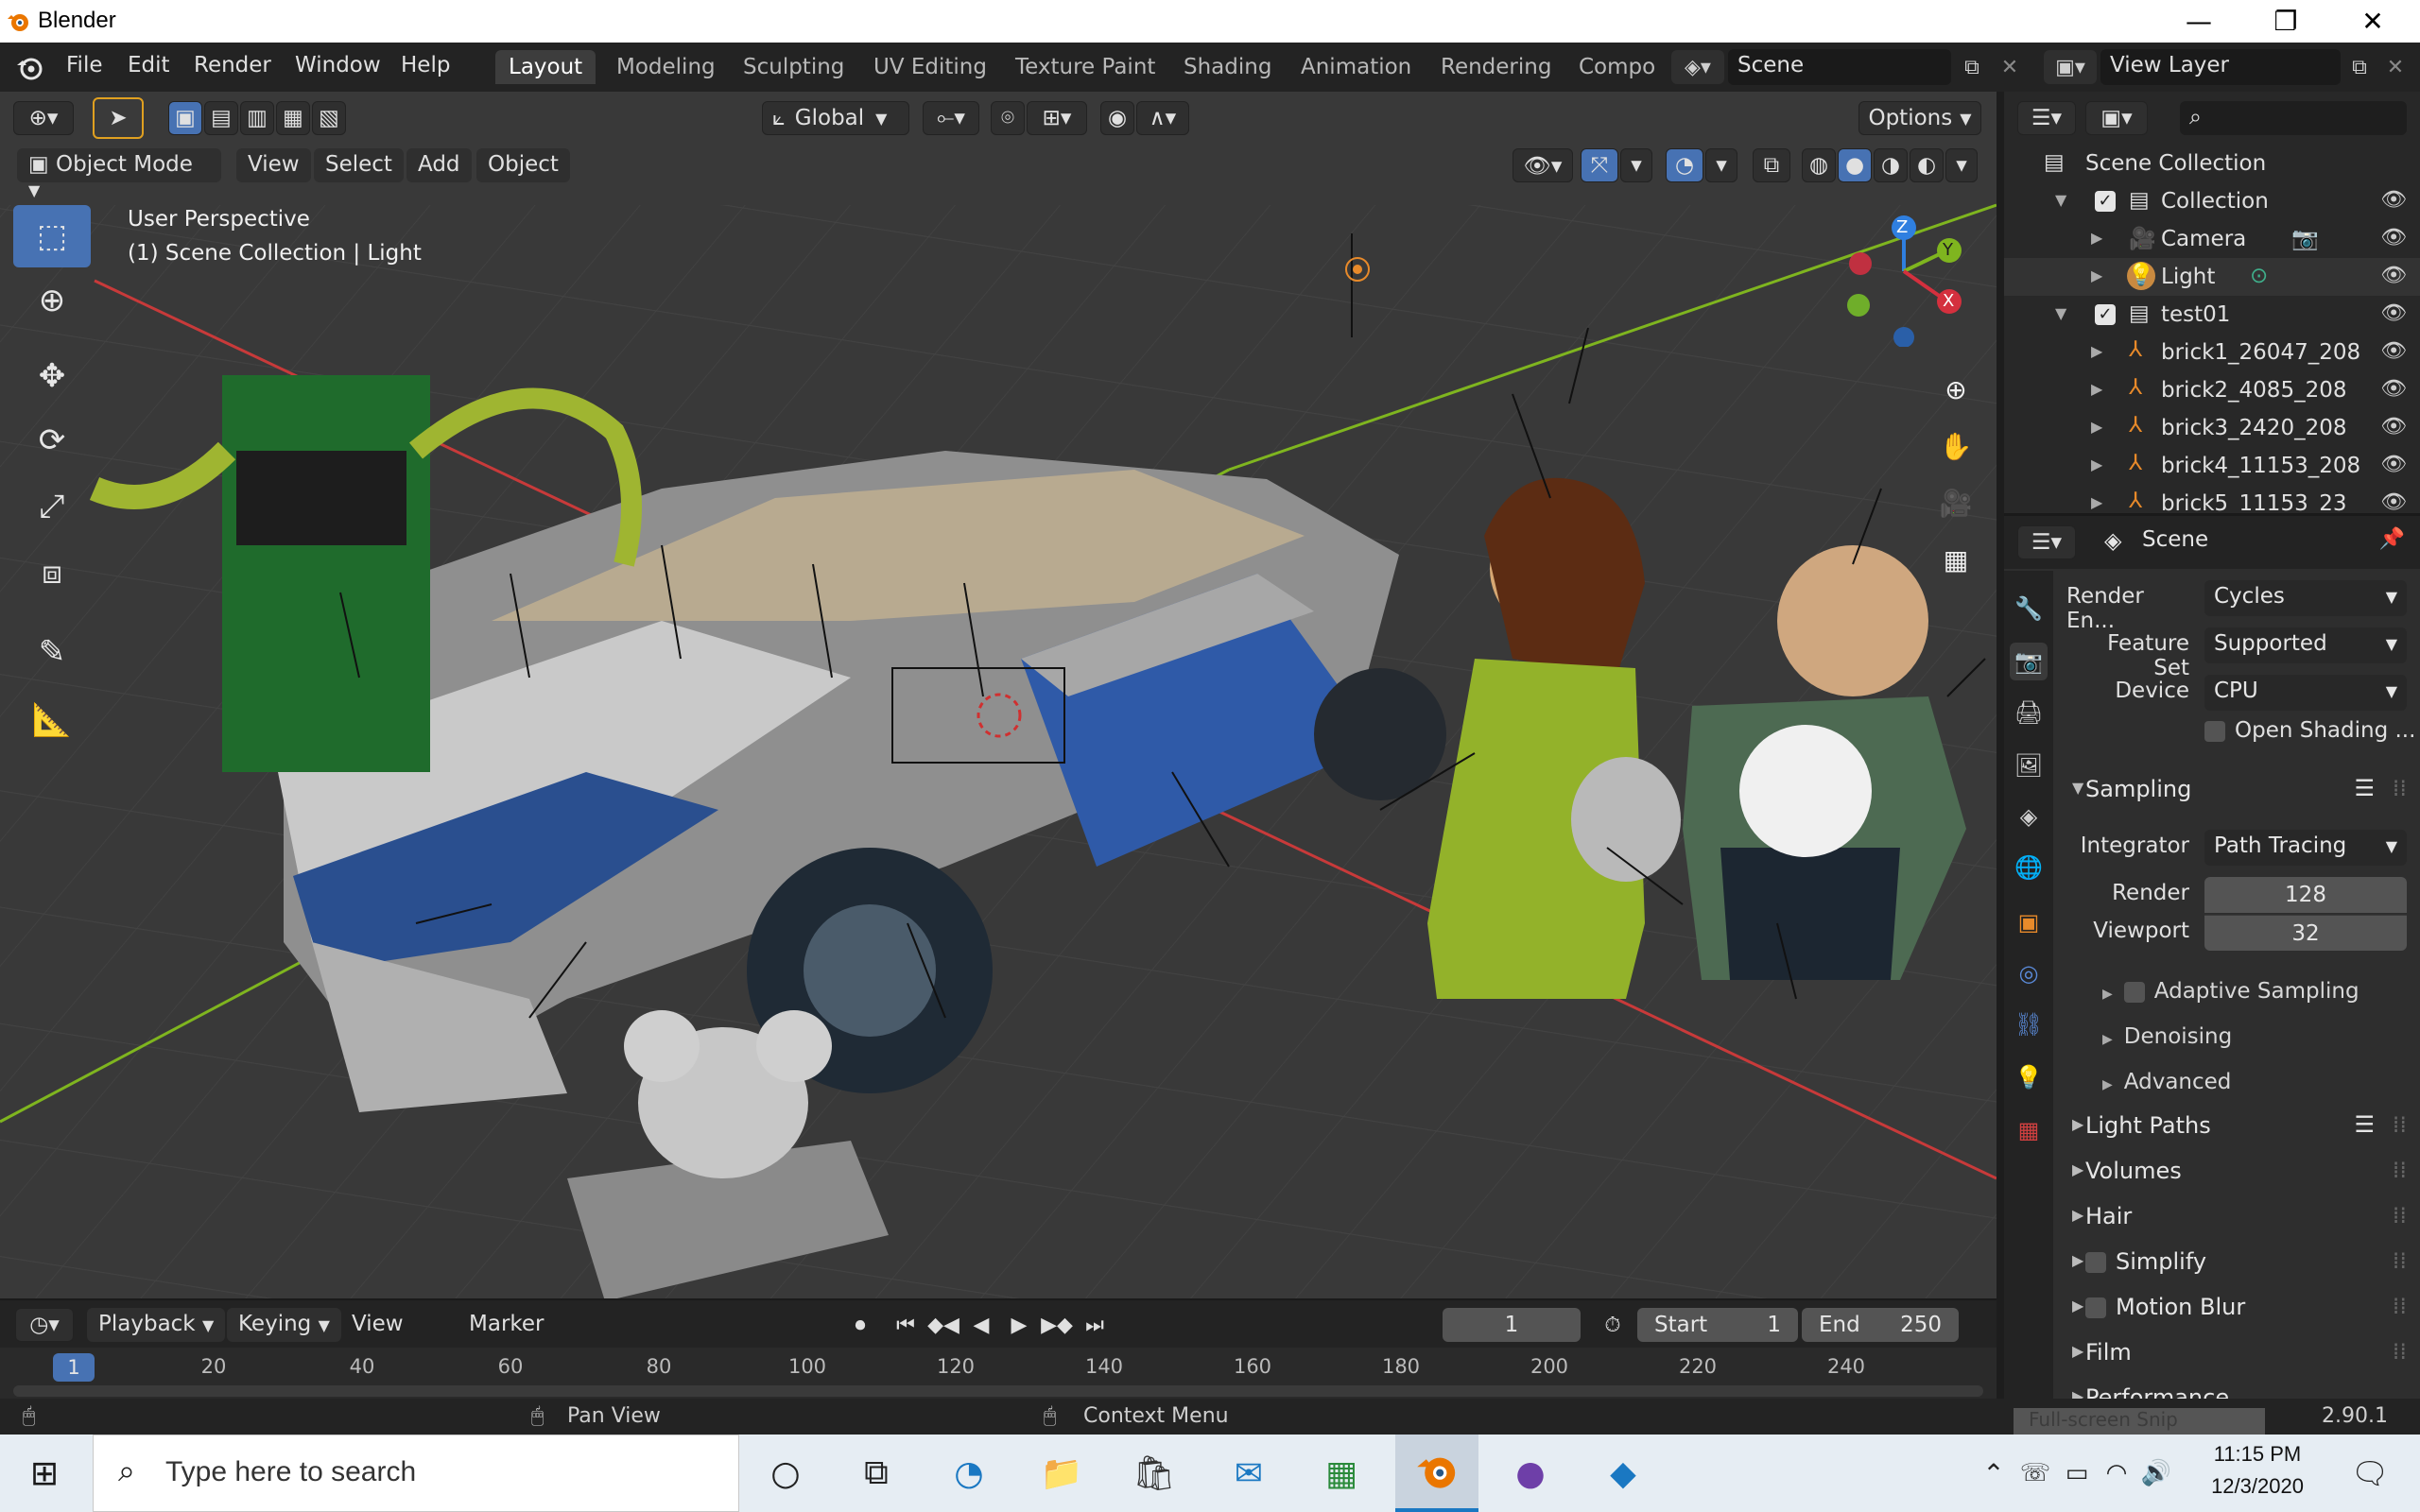 The height and width of the screenshot is (1512, 2420). I want to click on proportional-edit-icon: ◉, so click(1117, 118).